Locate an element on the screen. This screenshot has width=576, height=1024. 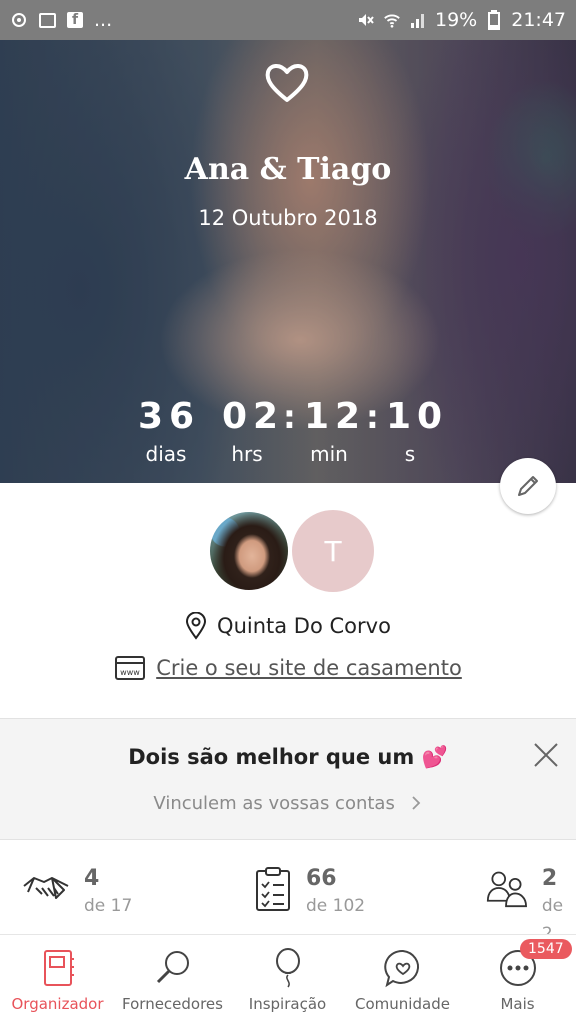
battery-icon is located at coordinates (494, 20).